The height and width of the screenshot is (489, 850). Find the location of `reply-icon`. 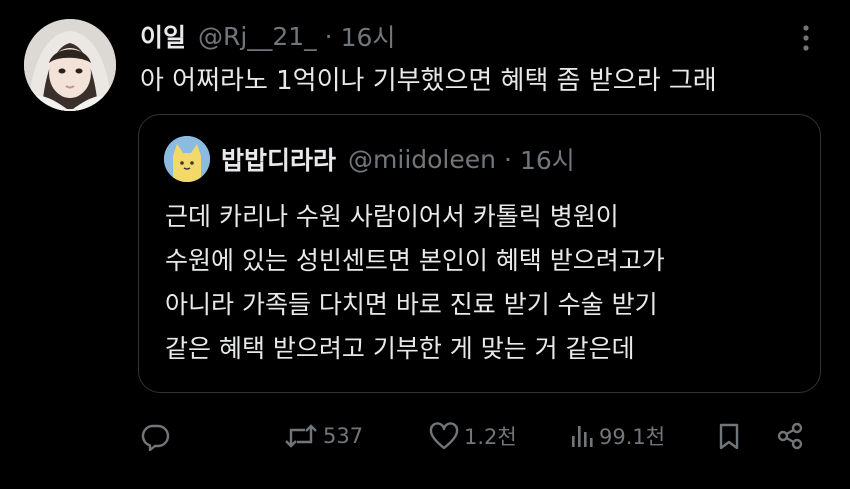

reply-icon is located at coordinates (155, 436).